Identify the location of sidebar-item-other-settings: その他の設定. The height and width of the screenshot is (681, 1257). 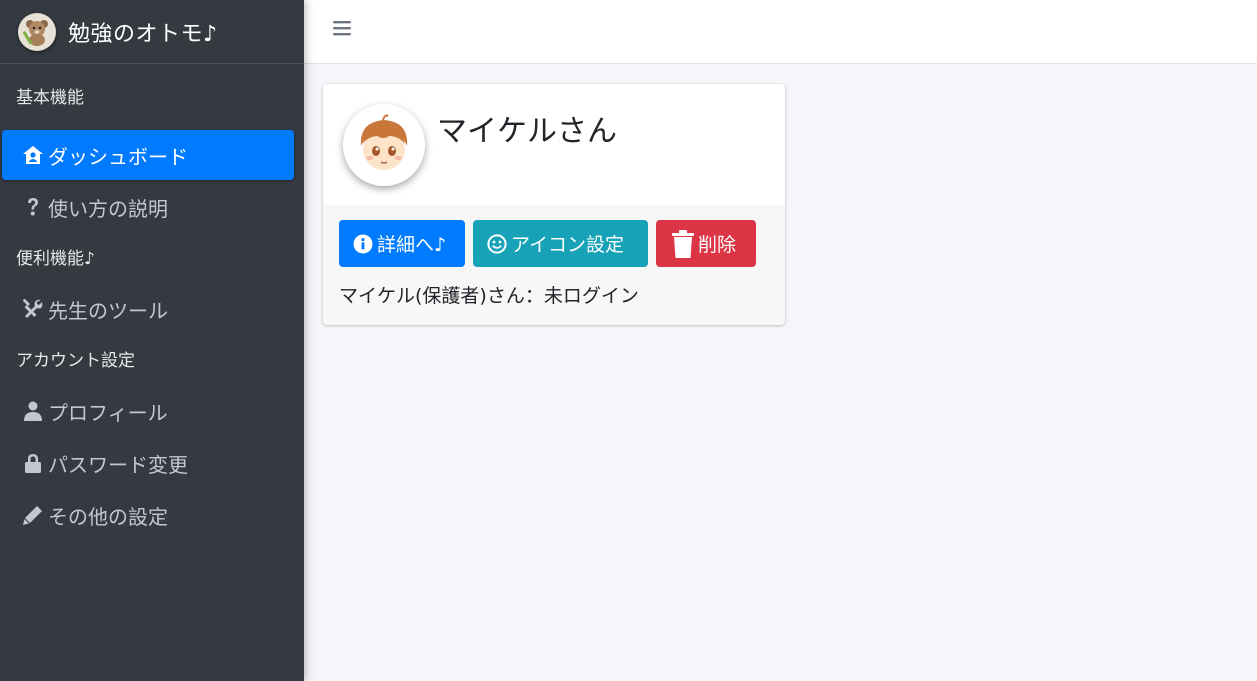
(148, 515).